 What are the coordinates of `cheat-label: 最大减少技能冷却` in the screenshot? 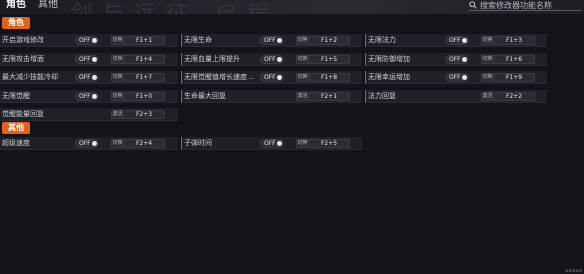 It's located at (30, 77).